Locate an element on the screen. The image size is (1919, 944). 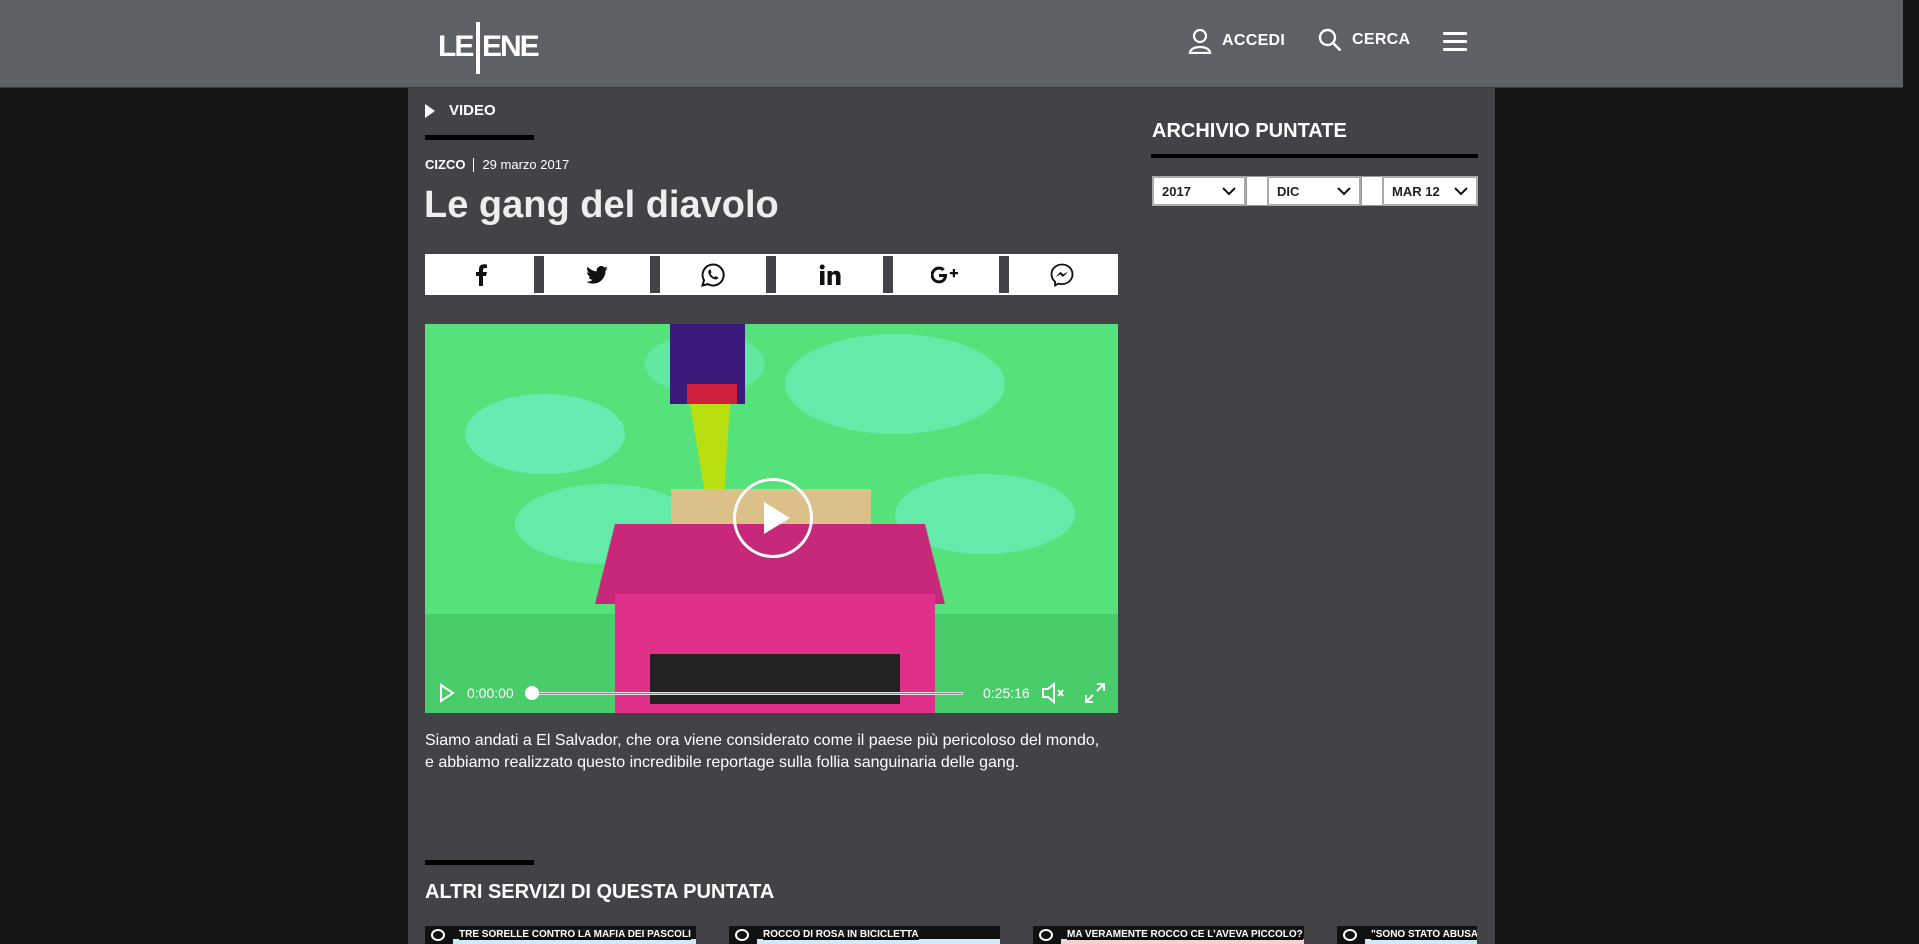
fullscreen-icon is located at coordinates (1095, 693).